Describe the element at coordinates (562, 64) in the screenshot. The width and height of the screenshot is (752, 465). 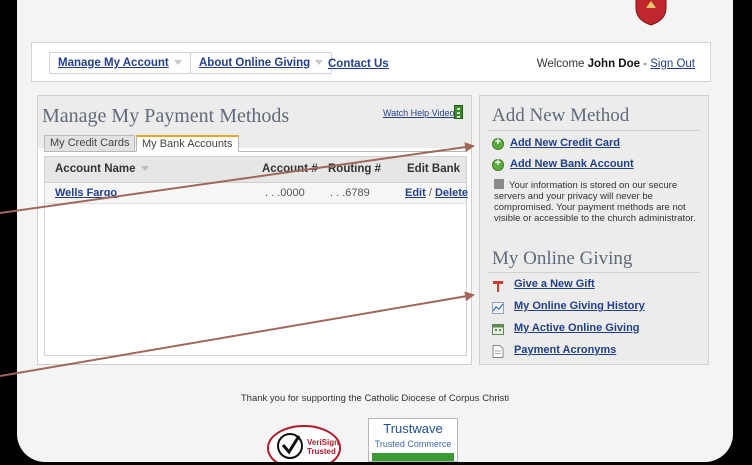
I see `welcome-prefix: Welcome` at that location.